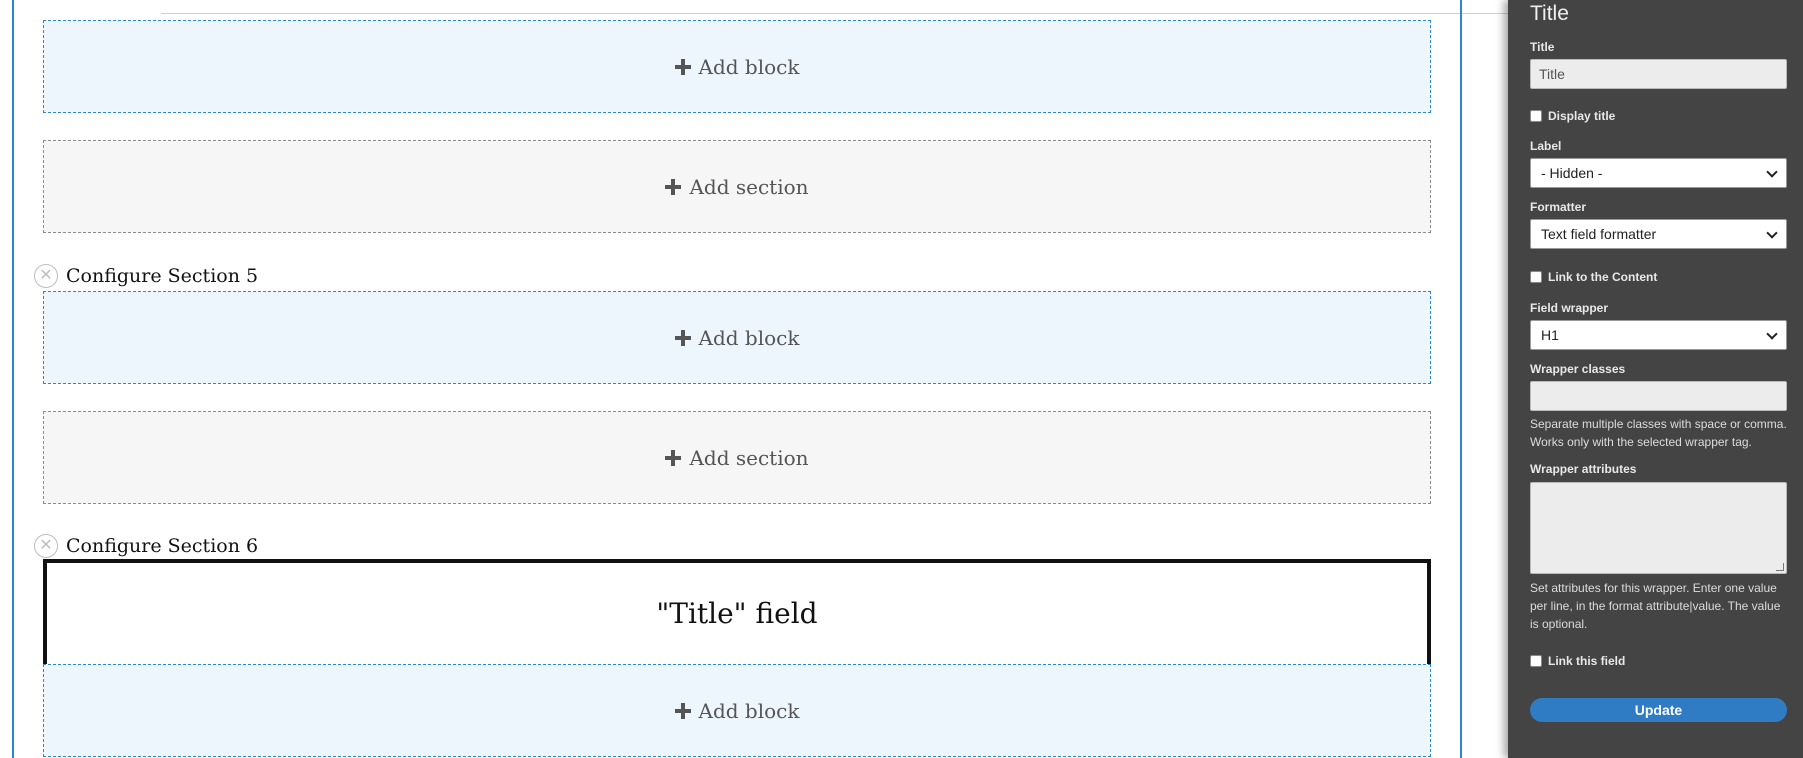  I want to click on label-select: - Hidden -, so click(1658, 173).